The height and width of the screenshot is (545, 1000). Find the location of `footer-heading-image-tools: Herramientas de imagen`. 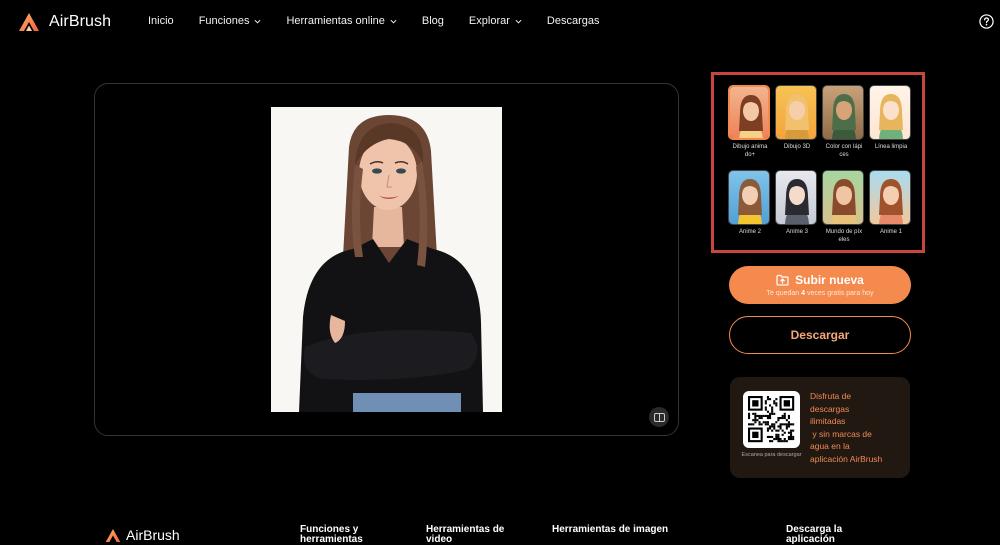

footer-heading-image-tools: Herramientas de imagen is located at coordinates (610, 529).